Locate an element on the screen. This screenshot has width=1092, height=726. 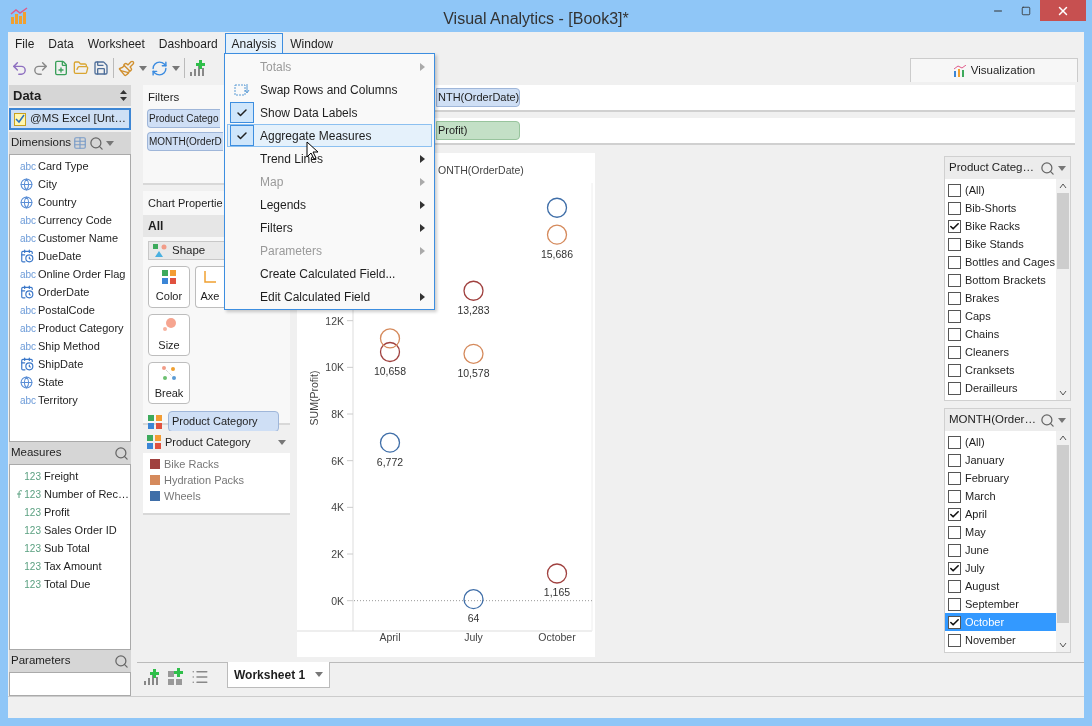
filter-option: August is located at coordinates (1000, 586).